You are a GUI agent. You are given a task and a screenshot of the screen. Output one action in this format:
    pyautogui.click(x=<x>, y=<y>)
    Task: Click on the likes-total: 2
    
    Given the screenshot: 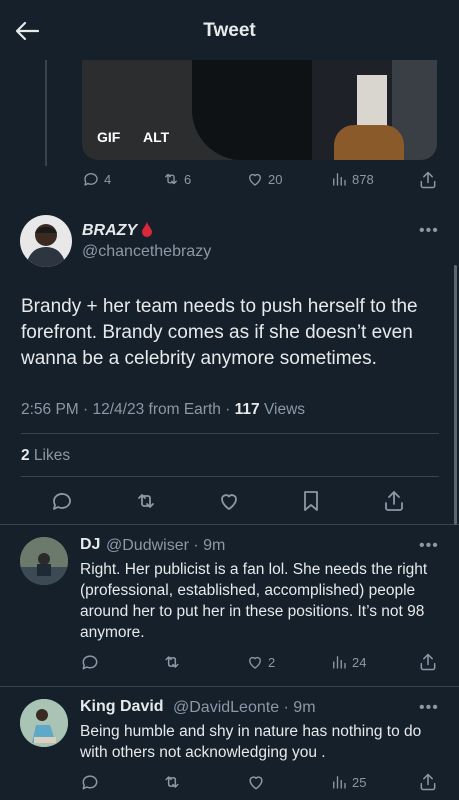 What is the action you would take?
    pyautogui.click(x=25, y=455)
    